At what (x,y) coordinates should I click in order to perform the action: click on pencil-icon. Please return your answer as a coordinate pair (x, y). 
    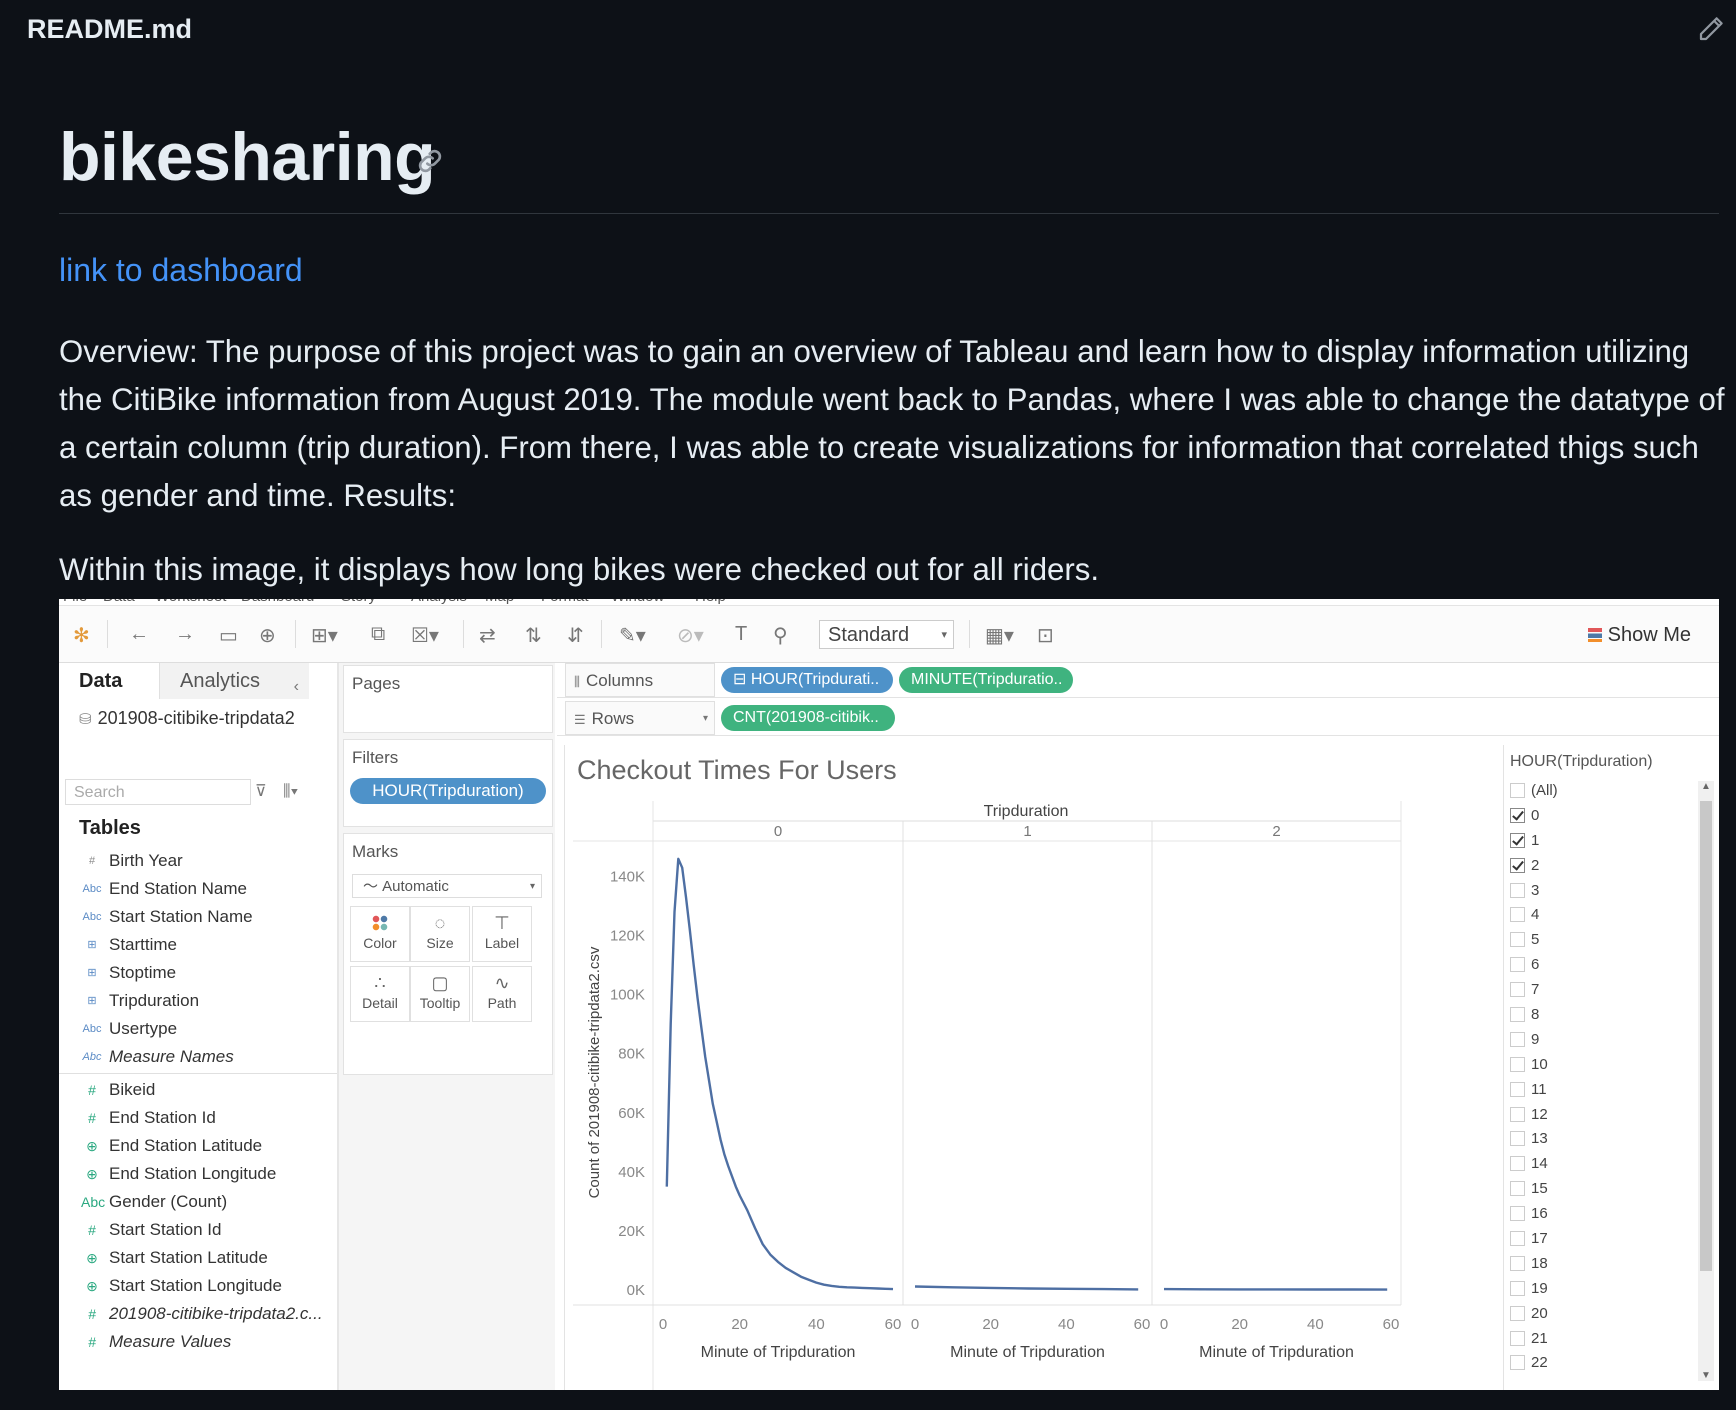
    Looking at the image, I should click on (1711, 29).